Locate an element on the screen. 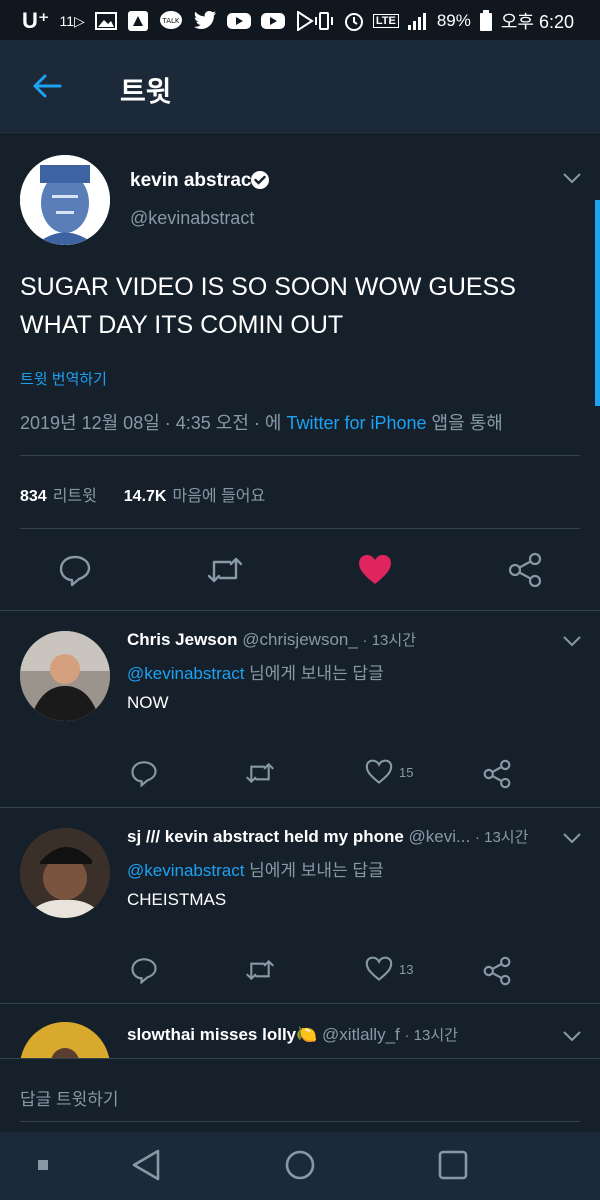  carrier-label: U⁺ is located at coordinates (36, 20).